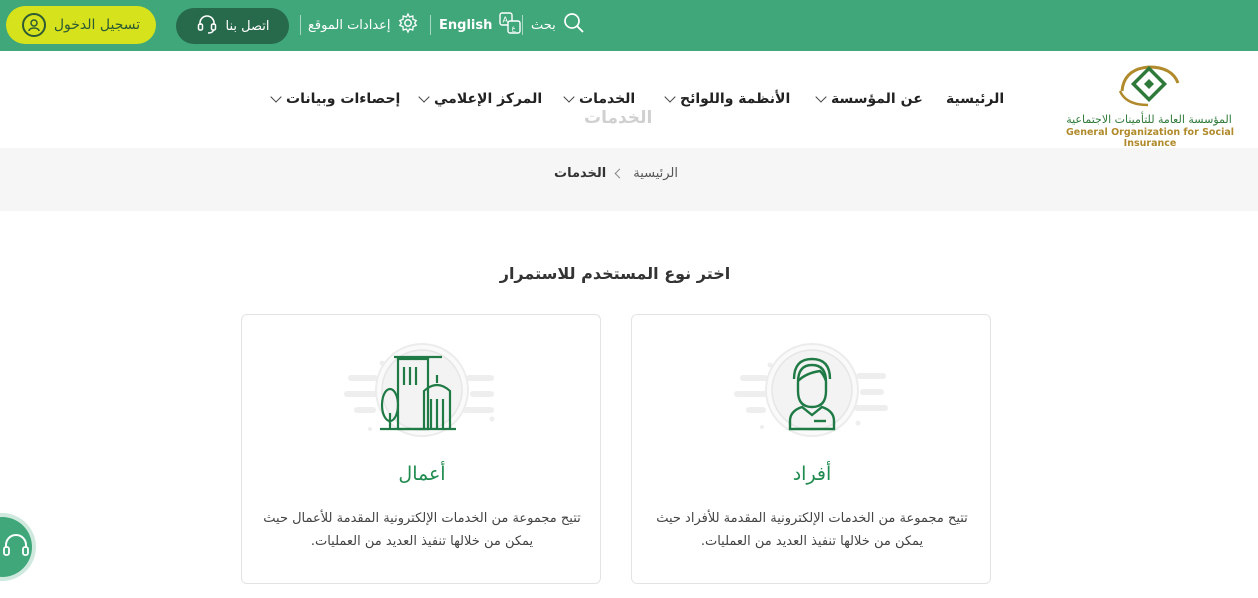  Describe the element at coordinates (422, 474) in the screenshot. I see `card-title: أعمال` at that location.